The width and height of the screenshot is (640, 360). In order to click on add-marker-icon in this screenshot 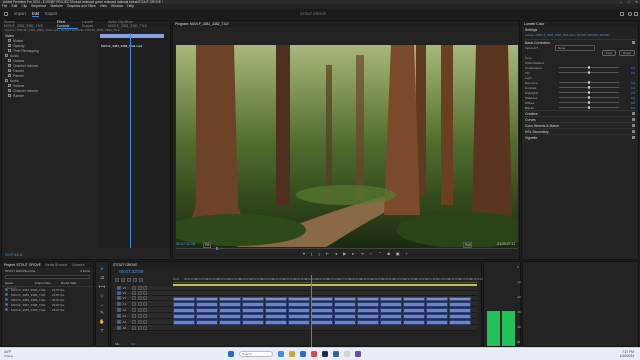, I will do `click(129, 280)`.